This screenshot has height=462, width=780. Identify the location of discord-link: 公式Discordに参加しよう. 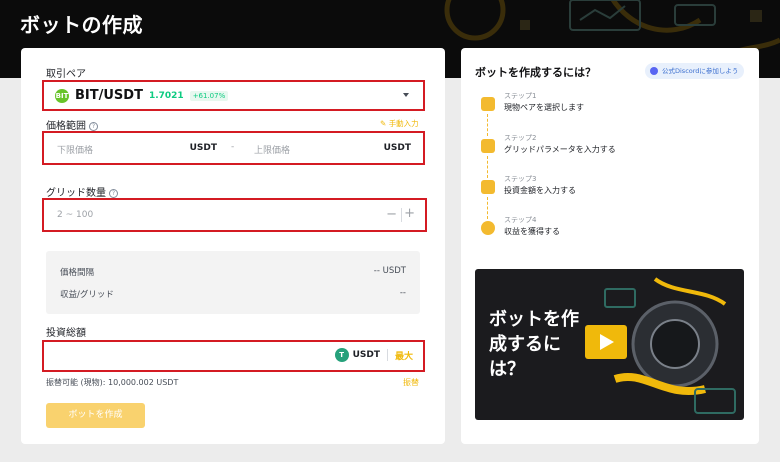
(694, 71).